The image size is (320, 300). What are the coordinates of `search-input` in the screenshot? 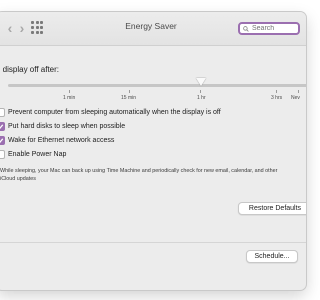 It's located at (272, 28).